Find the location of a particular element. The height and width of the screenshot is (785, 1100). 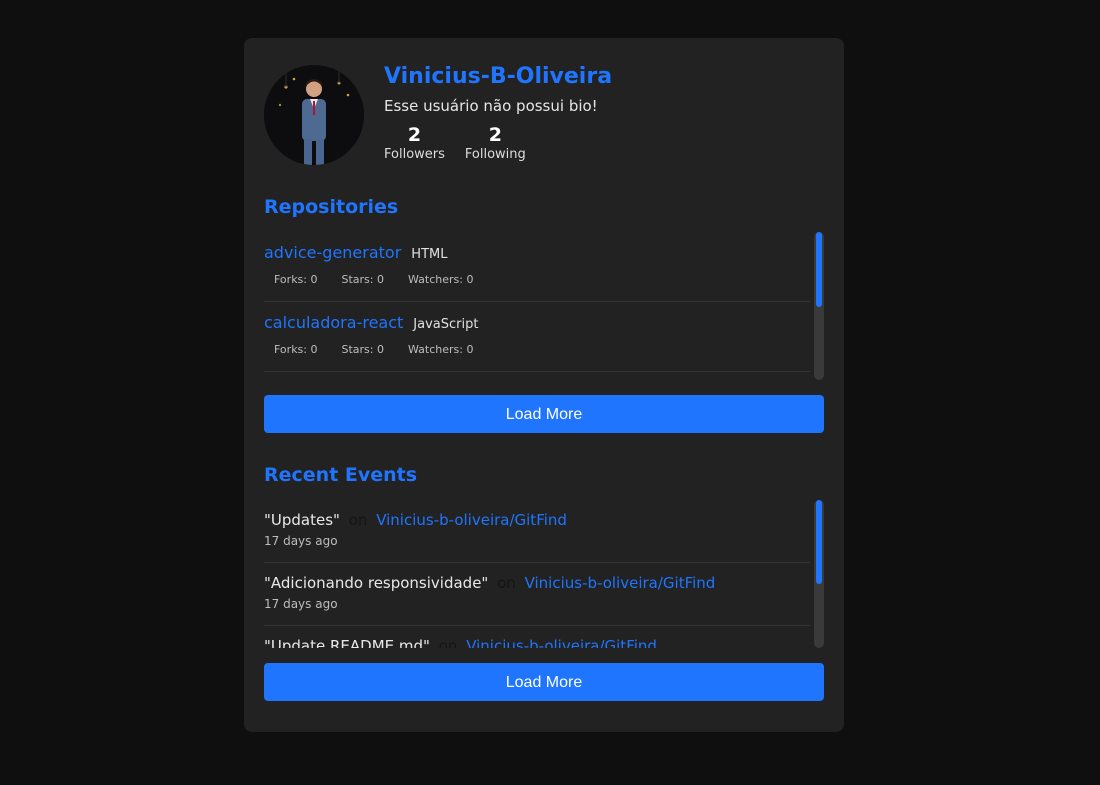

events-load-more-button: Load More is located at coordinates (544, 682).